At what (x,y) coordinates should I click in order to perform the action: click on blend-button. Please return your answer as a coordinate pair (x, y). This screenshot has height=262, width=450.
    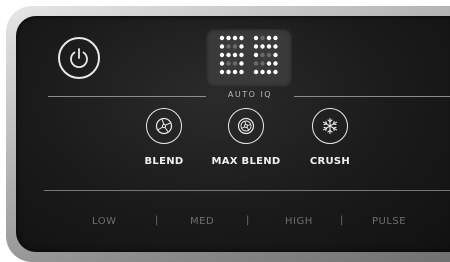
    Looking at the image, I should click on (164, 126).